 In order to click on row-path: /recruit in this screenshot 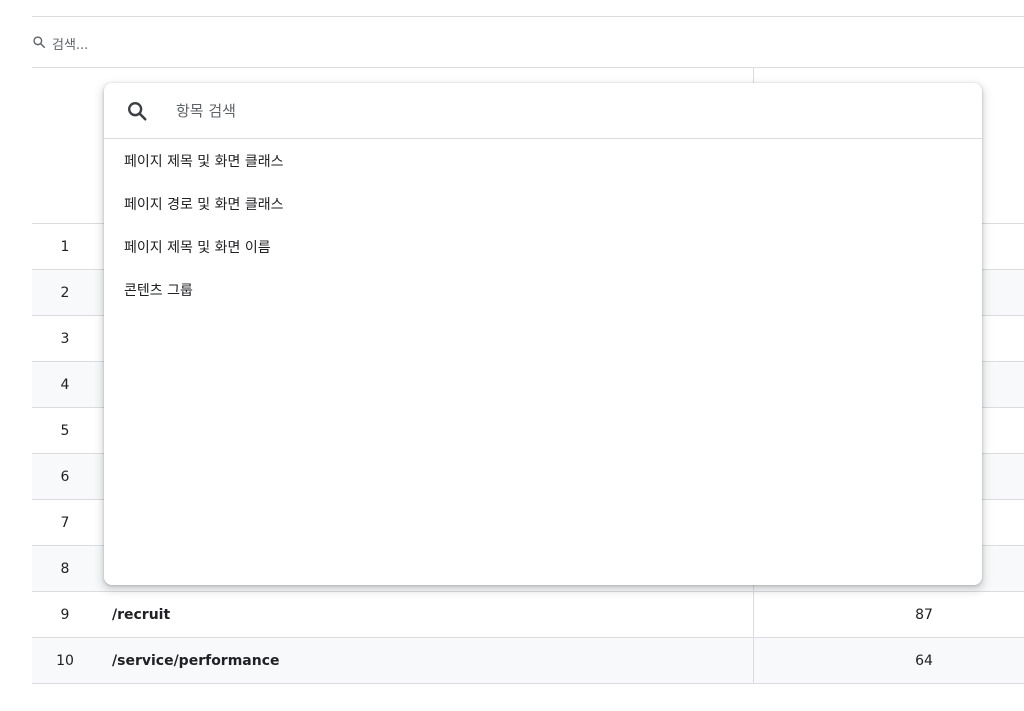, I will do `click(141, 614)`.